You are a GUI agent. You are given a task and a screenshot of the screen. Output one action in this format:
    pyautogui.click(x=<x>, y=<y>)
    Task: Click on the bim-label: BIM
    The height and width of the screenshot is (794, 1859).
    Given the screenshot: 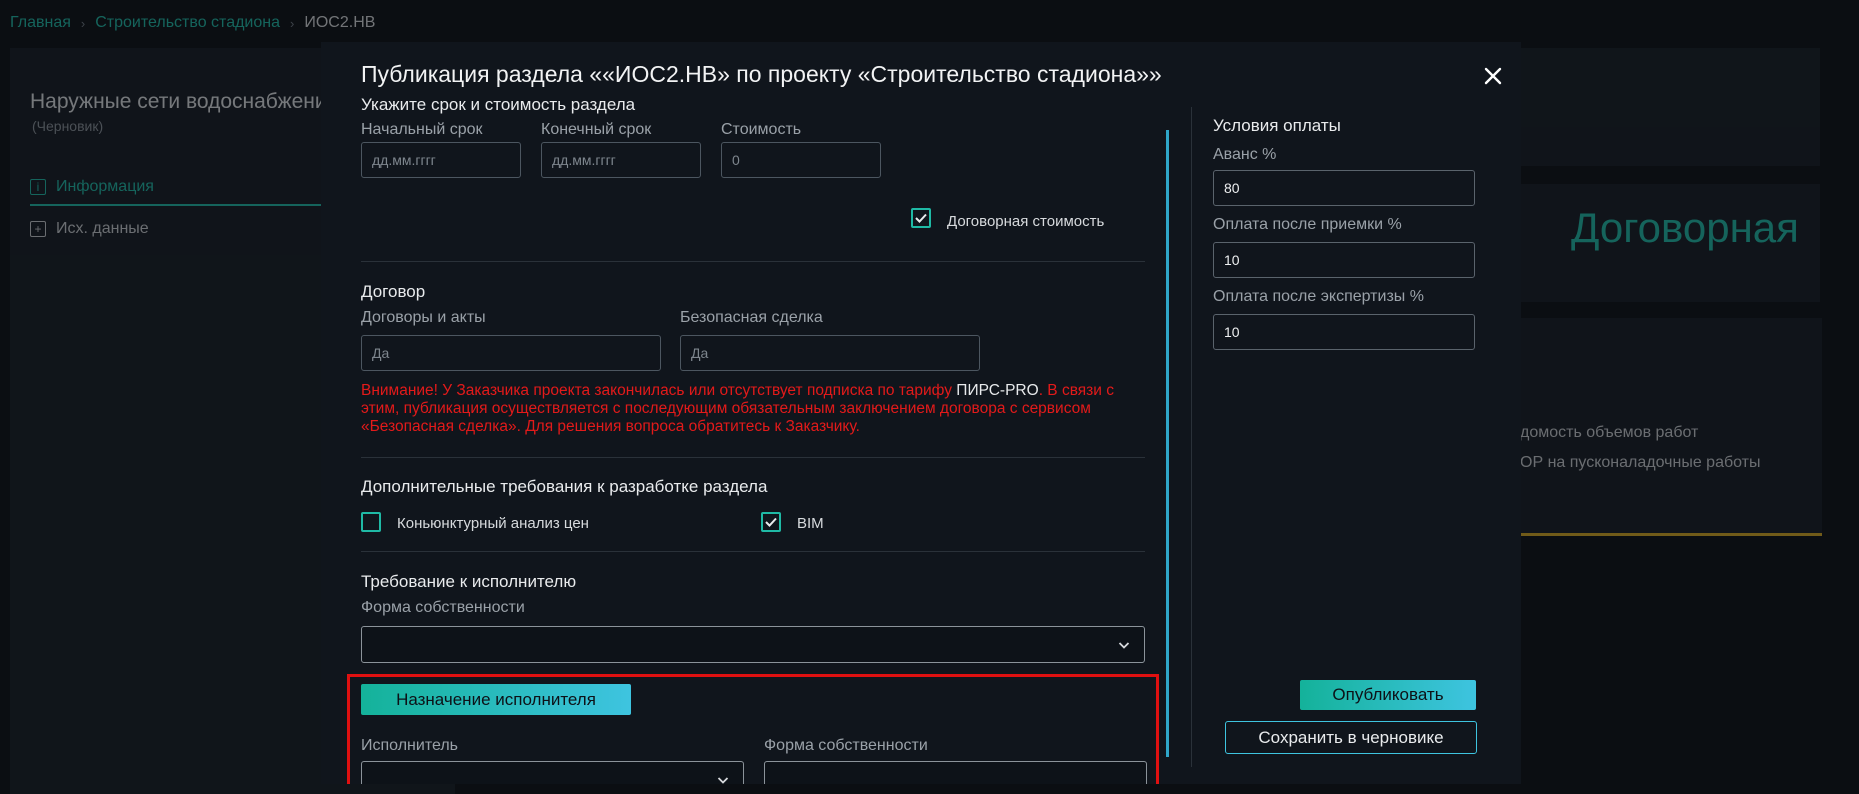 What is the action you would take?
    pyautogui.click(x=810, y=523)
    